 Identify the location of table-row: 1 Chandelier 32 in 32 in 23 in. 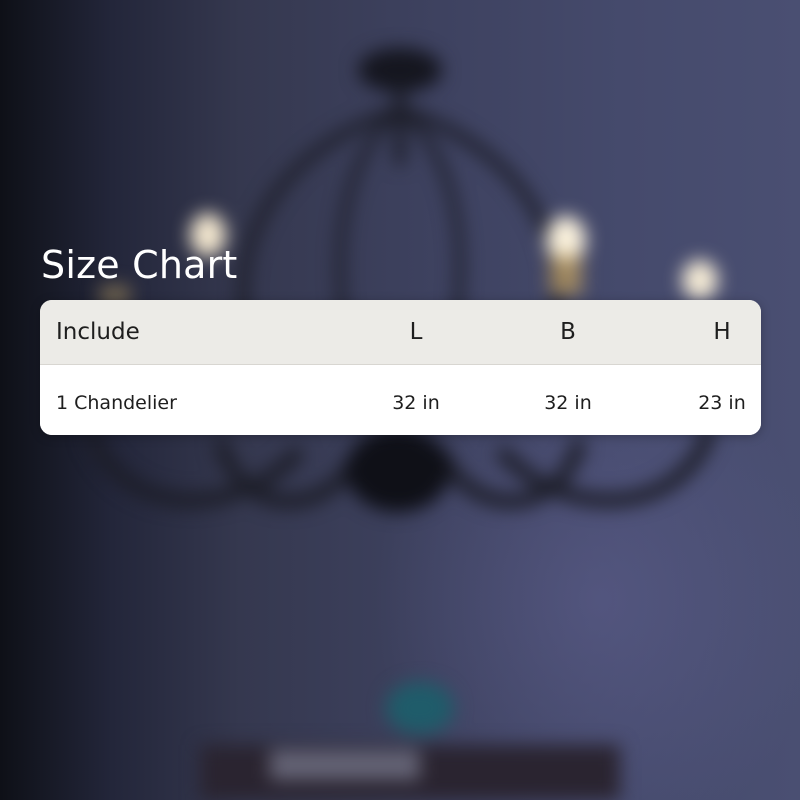
(400, 400).